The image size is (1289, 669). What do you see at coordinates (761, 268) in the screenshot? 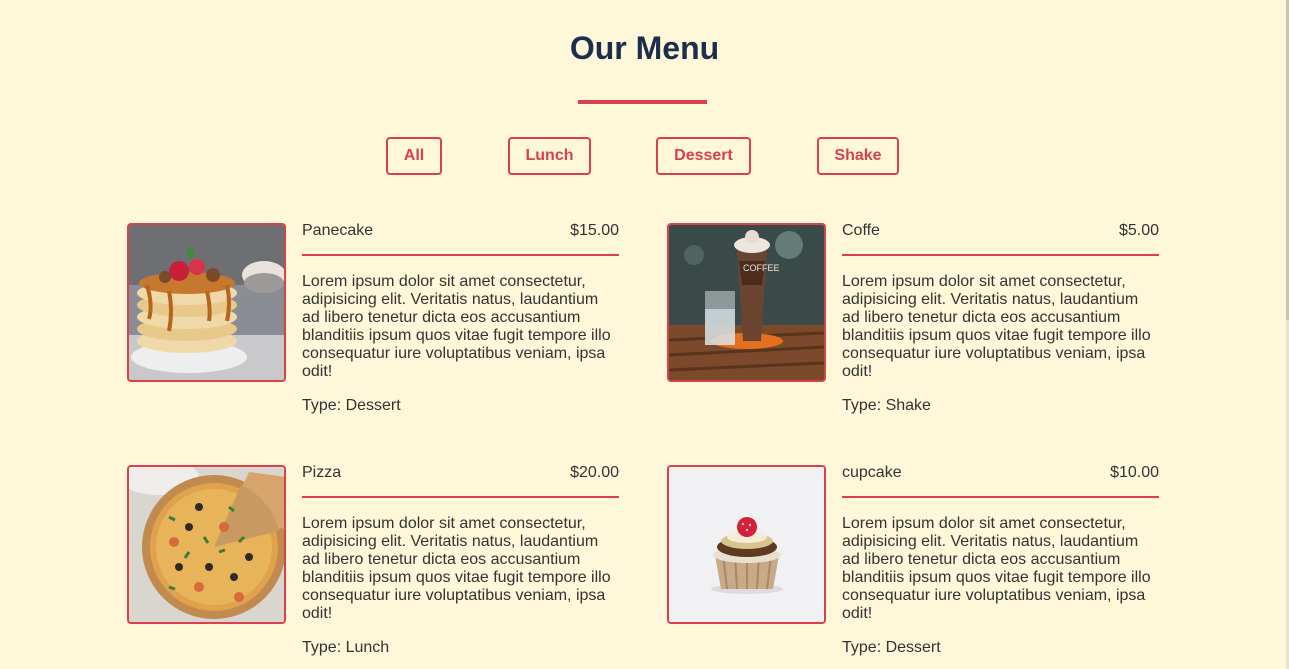
I see `svg-text: COFFEE` at bounding box center [761, 268].